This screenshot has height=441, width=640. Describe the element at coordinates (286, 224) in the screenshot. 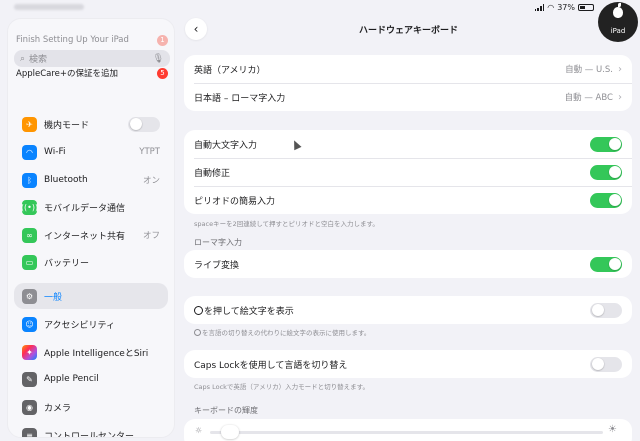

I see `period-footnote: spaceキーを2回連続して押すとピリオドと空白を入力します。` at that location.